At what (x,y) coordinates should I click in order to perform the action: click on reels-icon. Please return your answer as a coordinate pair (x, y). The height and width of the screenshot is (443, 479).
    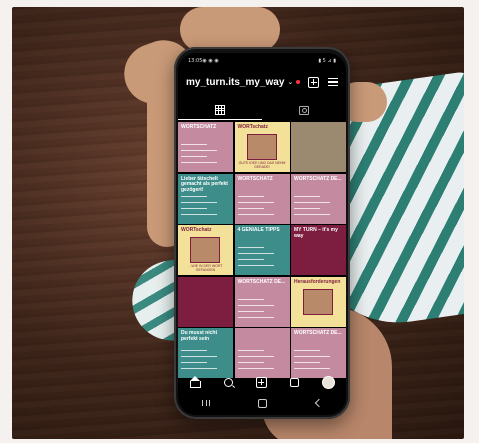
    Looking at the image, I should click on (294, 382).